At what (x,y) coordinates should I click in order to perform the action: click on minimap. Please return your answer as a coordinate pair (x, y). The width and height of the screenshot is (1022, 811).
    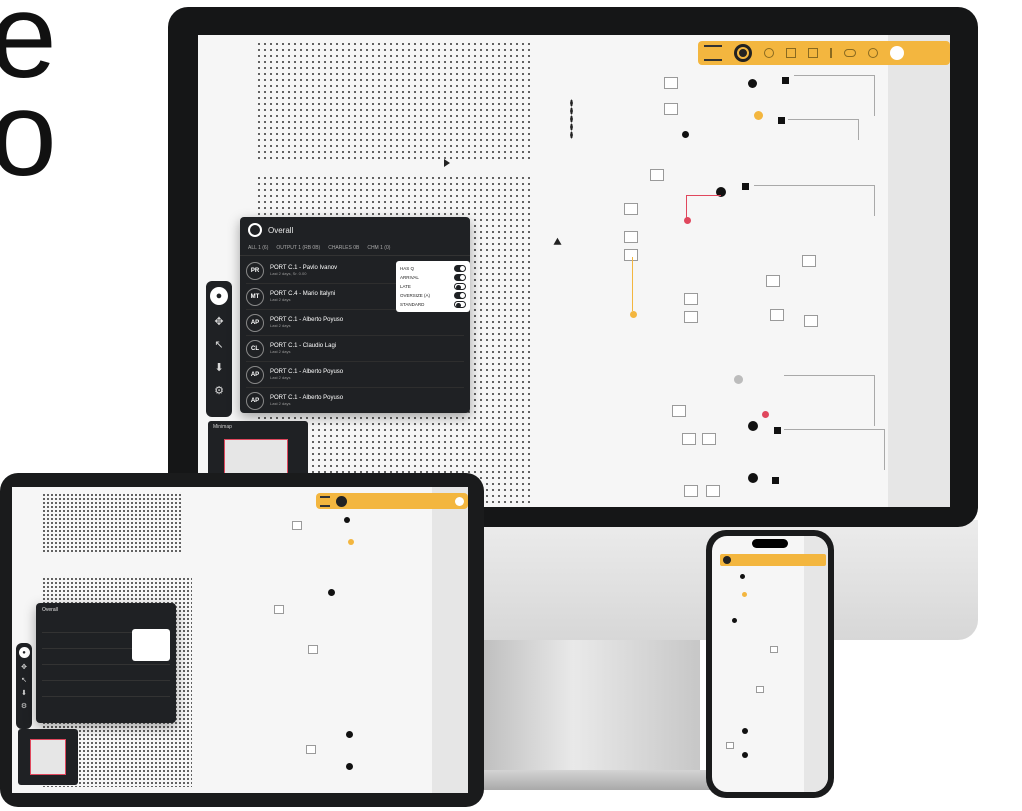
    Looking at the image, I should click on (48, 757).